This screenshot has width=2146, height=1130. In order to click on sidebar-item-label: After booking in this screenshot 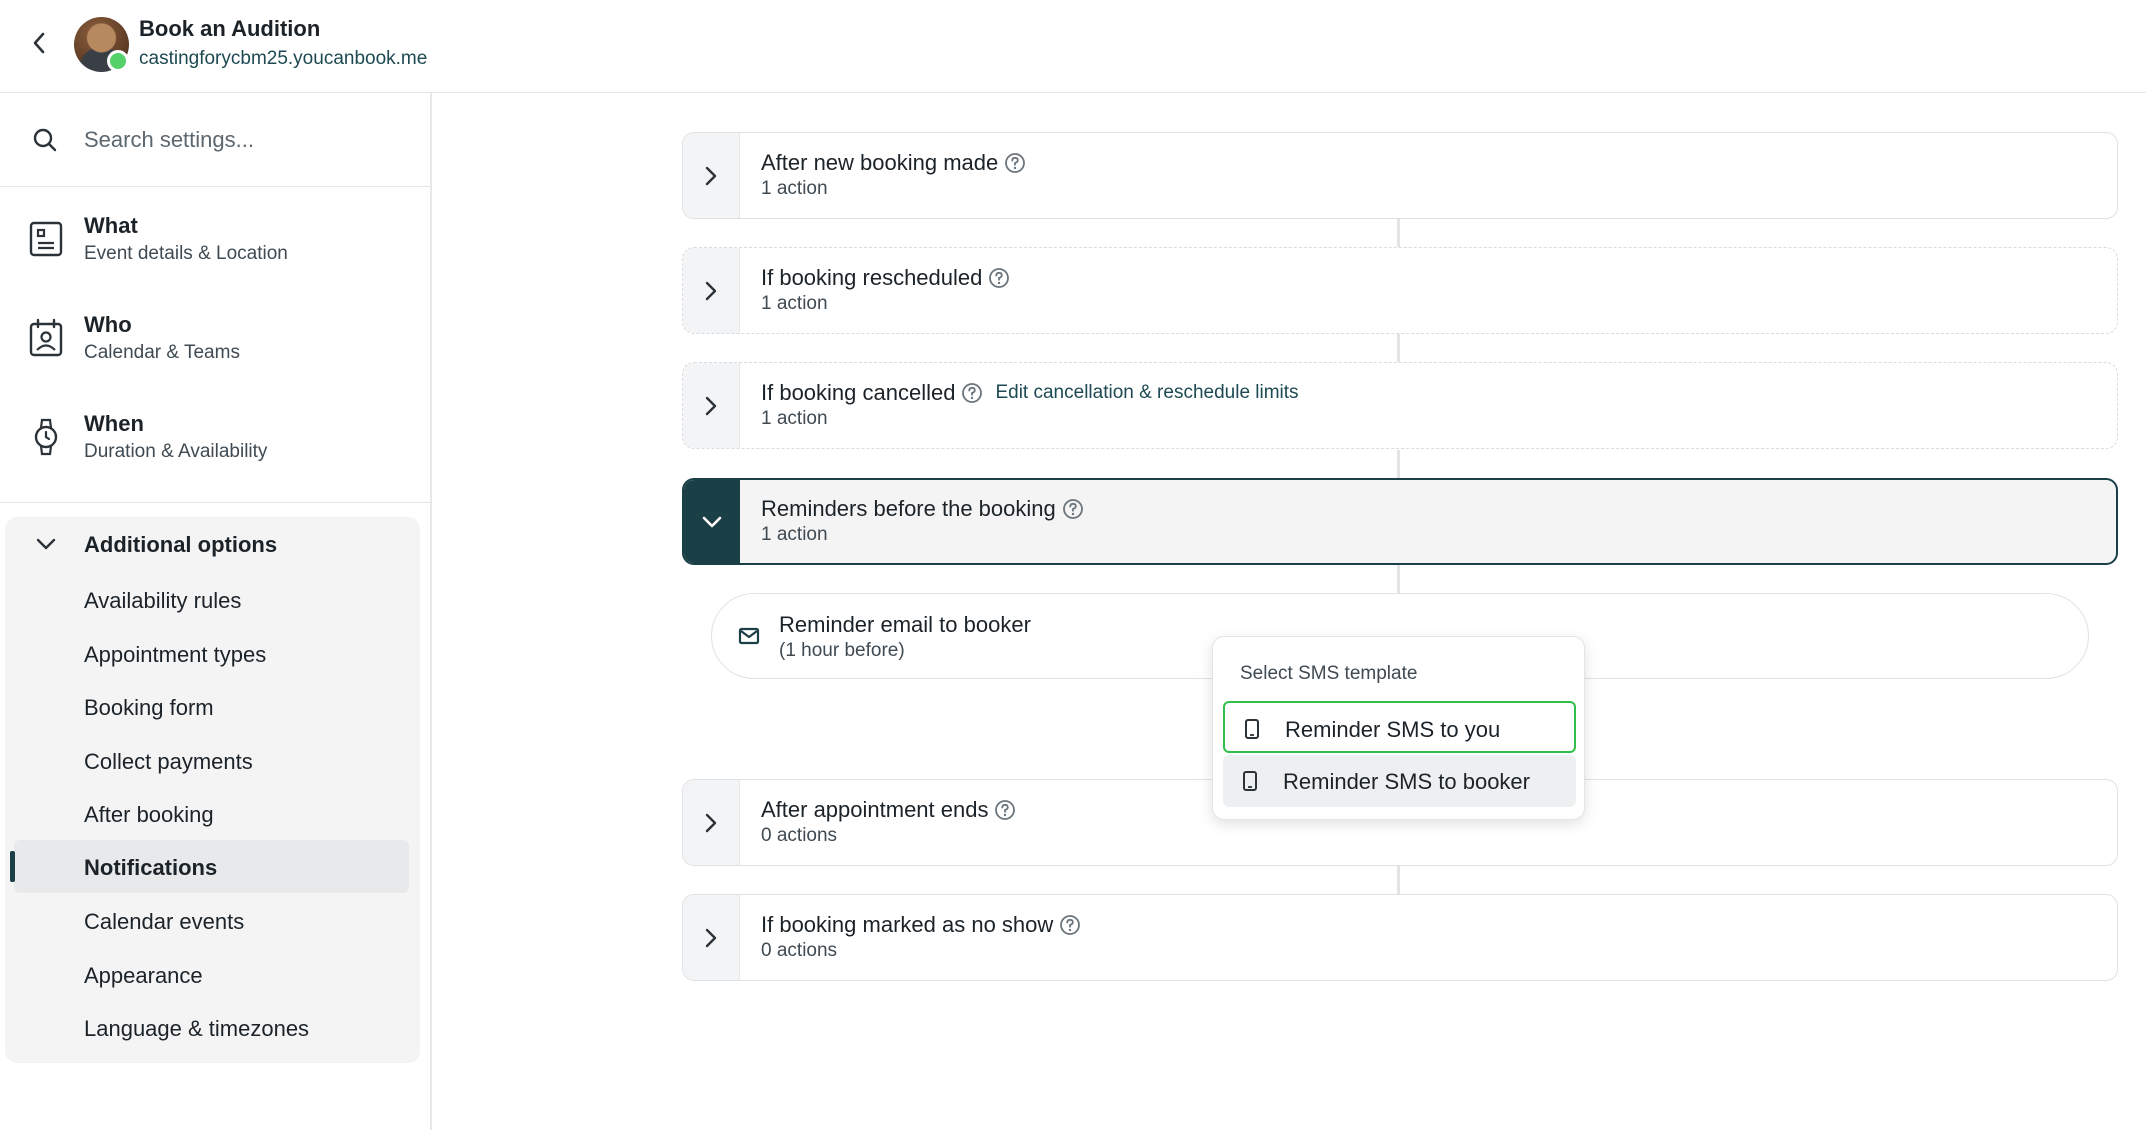, I will do `click(149, 814)`.